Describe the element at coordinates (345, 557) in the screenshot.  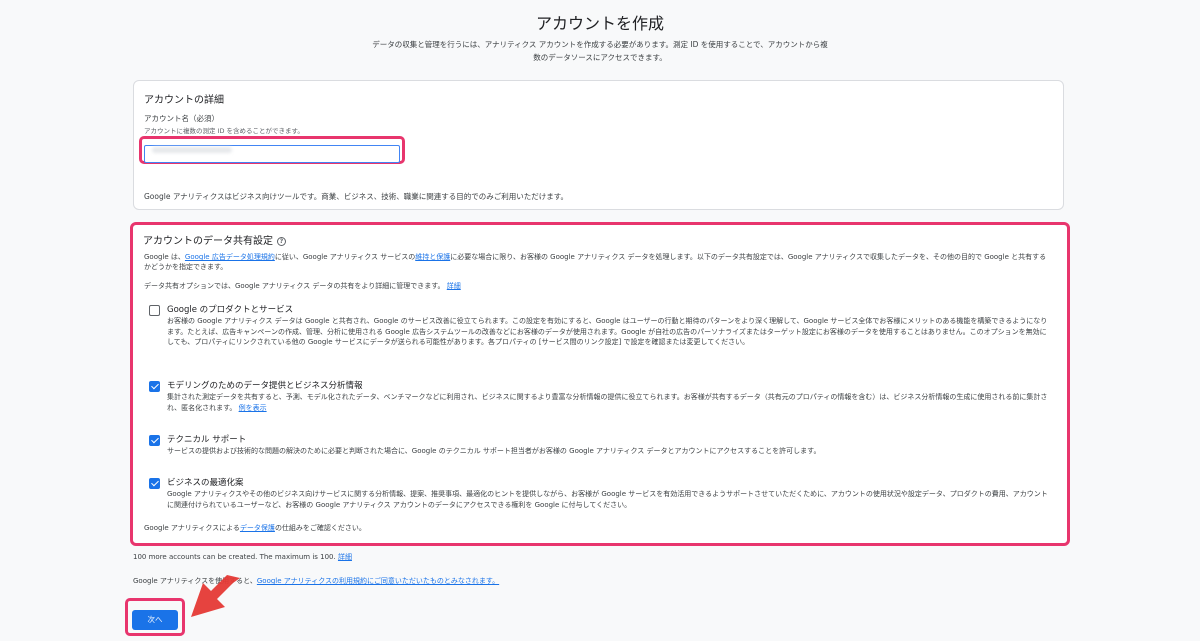
I see `accounts-detail-link: 詳細` at that location.